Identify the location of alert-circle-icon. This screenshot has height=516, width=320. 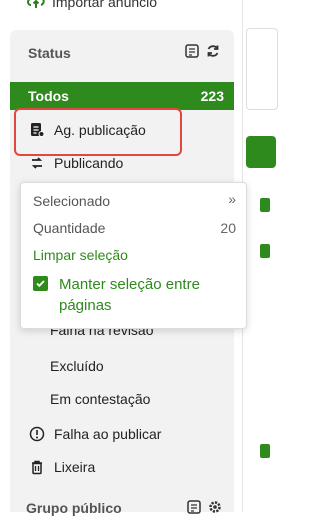
(37, 434).